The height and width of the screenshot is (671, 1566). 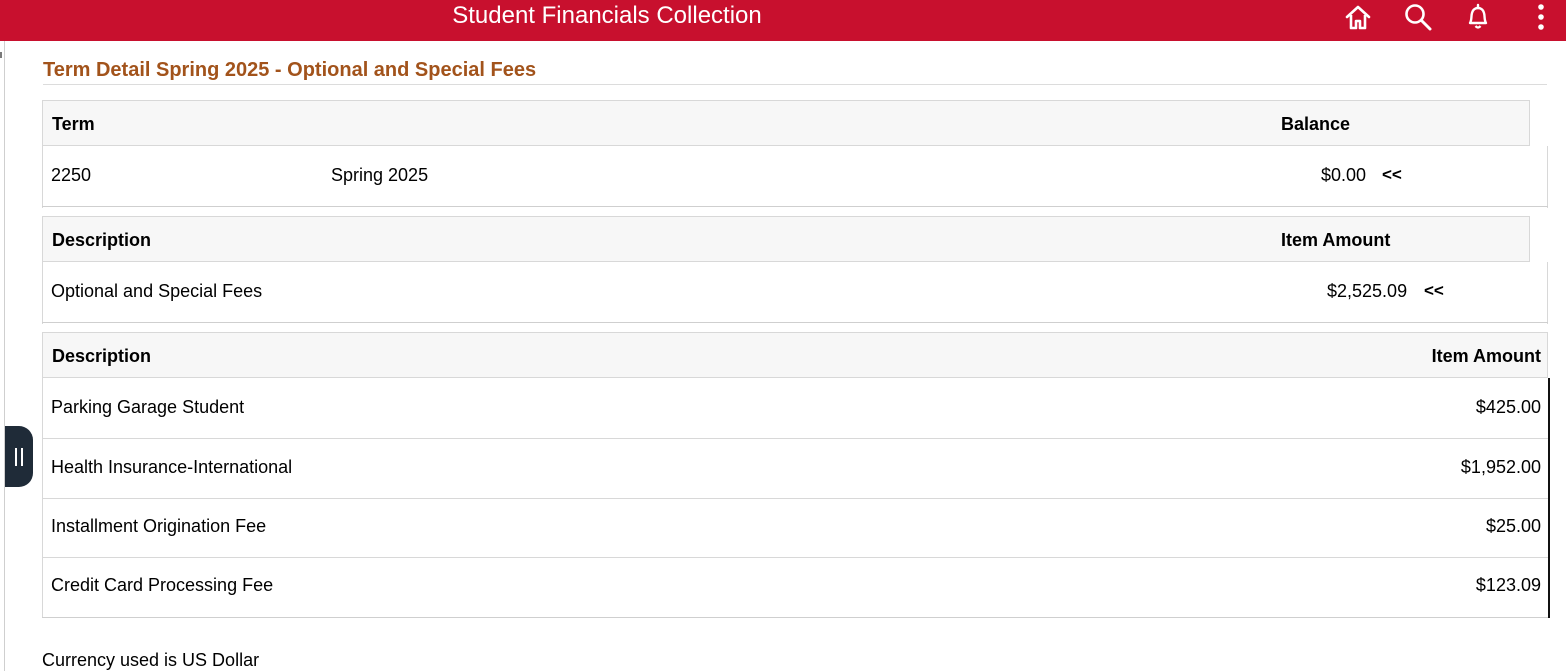 What do you see at coordinates (1367, 291) in the screenshot?
I see `category-amount: $2,525.09` at bounding box center [1367, 291].